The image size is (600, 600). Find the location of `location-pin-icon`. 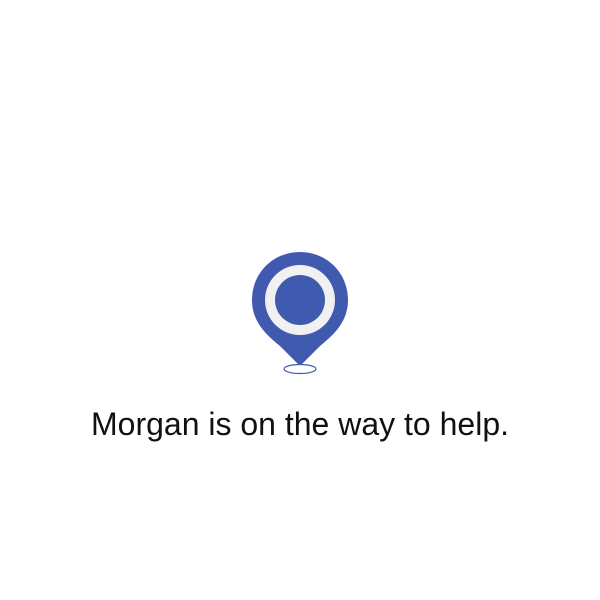

location-pin-icon is located at coordinates (300, 314).